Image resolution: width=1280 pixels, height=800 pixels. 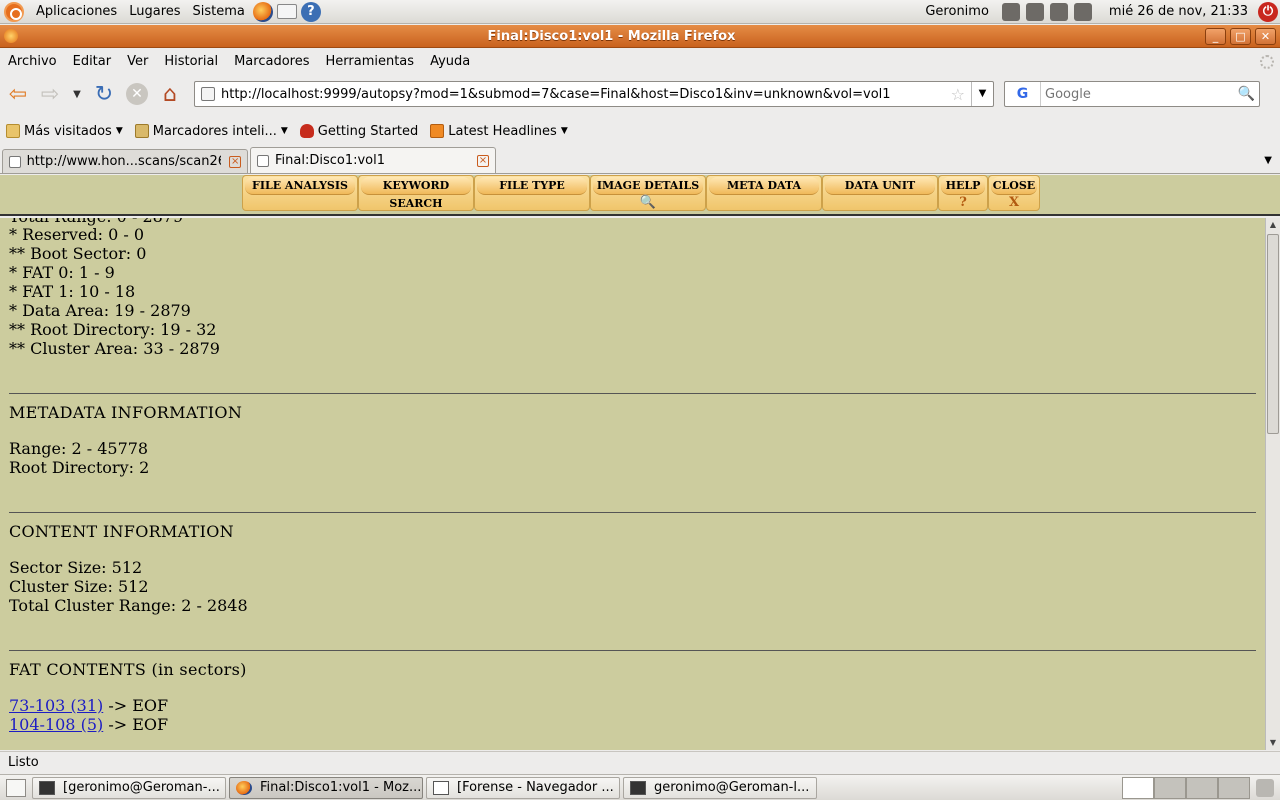 What do you see at coordinates (1034, 11) in the screenshot?
I see `battery-tray-icon` at bounding box center [1034, 11].